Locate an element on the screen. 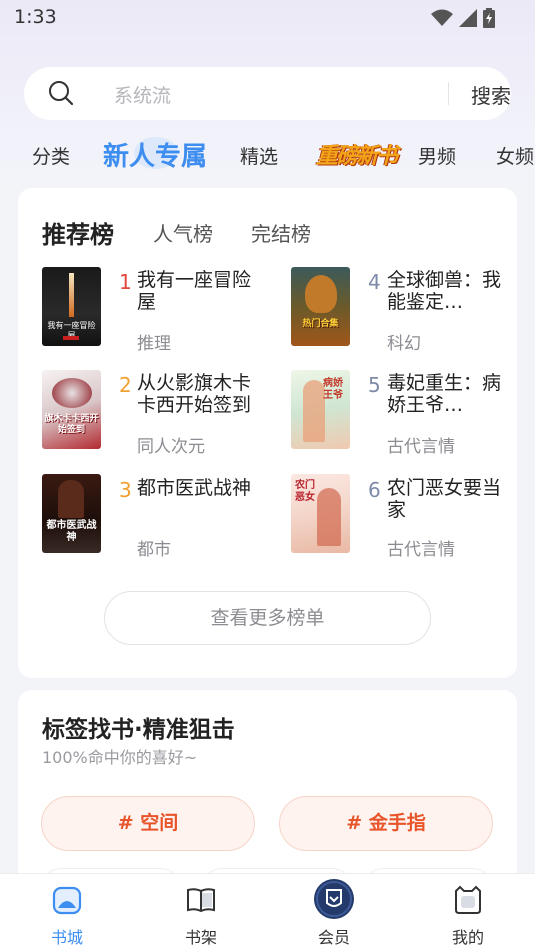 This screenshot has height=951, width=535. tag-chip-space: # 空间 is located at coordinates (148, 823).